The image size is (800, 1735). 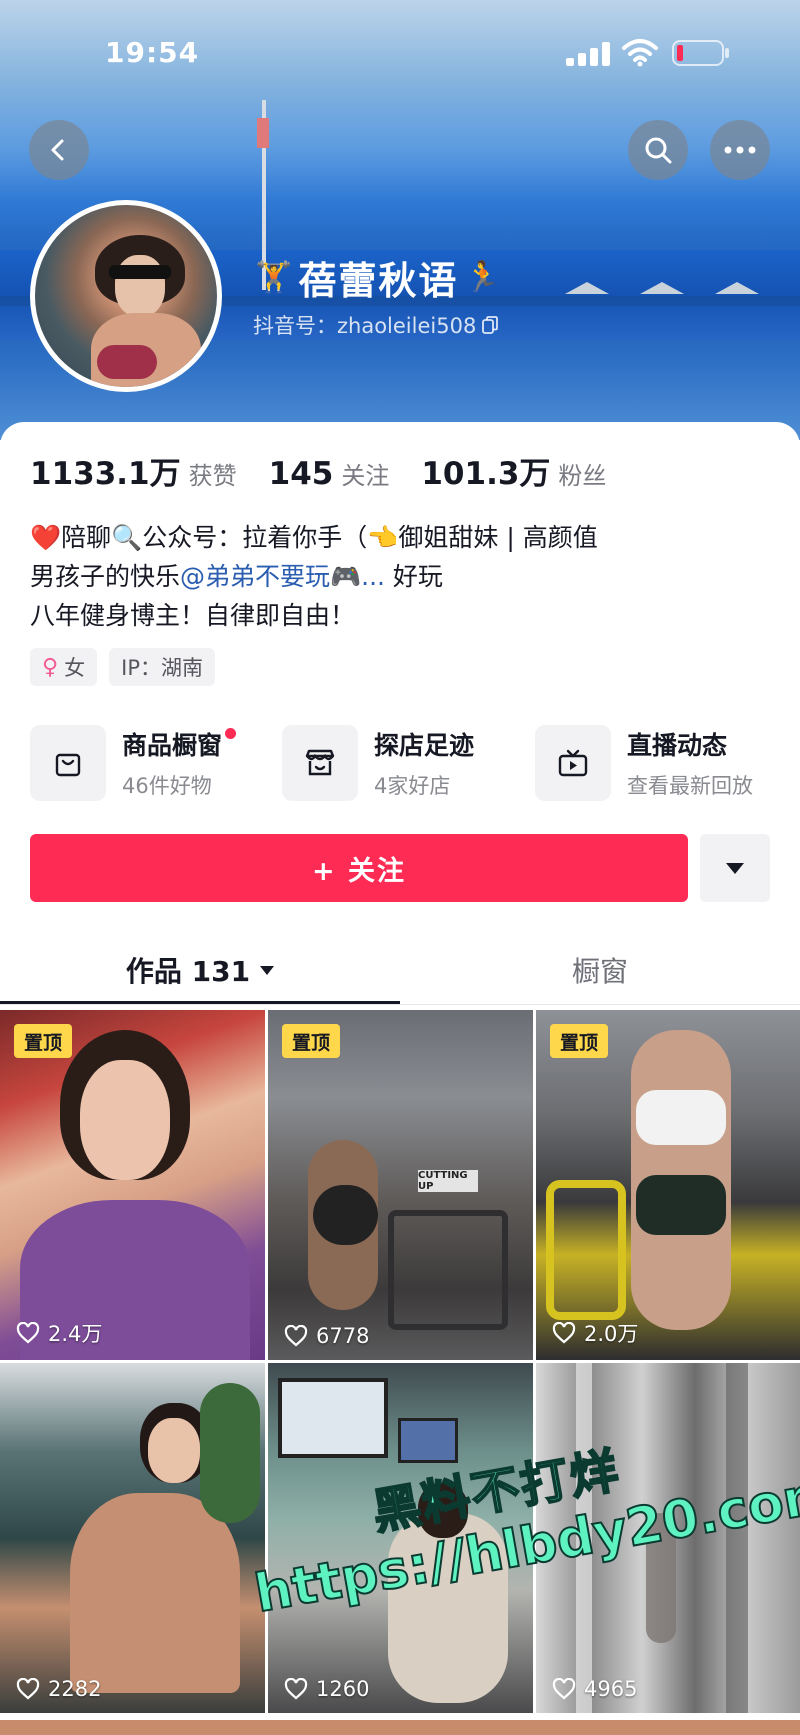 What do you see at coordinates (448, 1181) in the screenshot?
I see `gym-sign: CUTTING UP` at bounding box center [448, 1181].